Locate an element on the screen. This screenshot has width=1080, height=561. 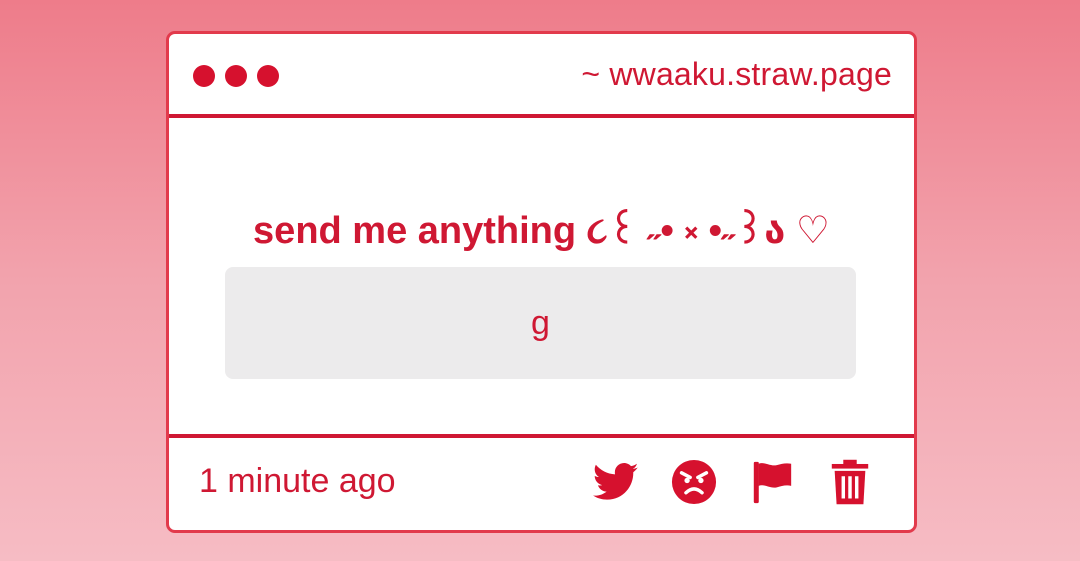
angry-face-icon is located at coordinates (694, 482).